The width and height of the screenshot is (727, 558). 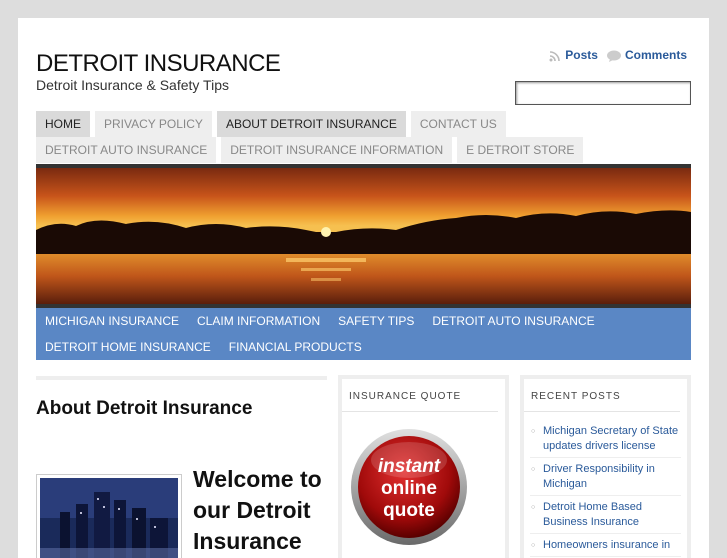 I want to click on nav-item-insurance-information: DETROIT INSURANCE INFORMATION, so click(x=337, y=150).